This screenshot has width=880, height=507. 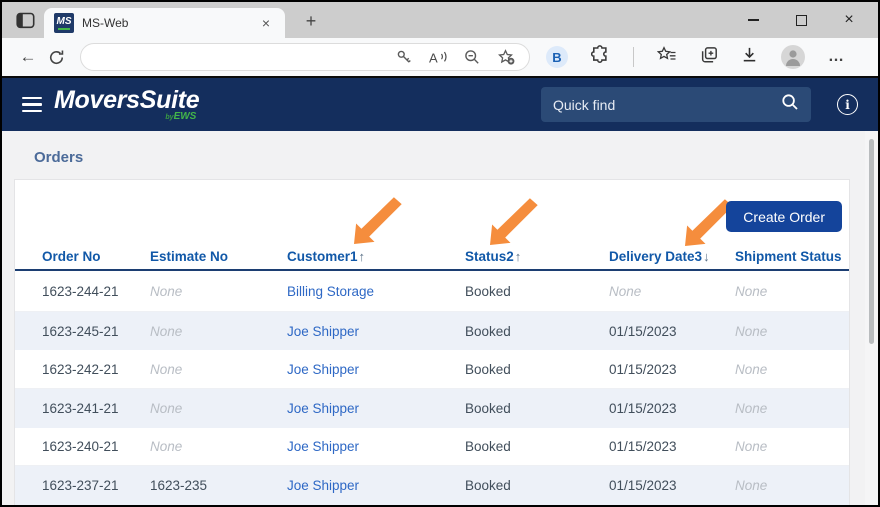 What do you see at coordinates (433, 57) in the screenshot?
I see `svg-text: A` at bounding box center [433, 57].